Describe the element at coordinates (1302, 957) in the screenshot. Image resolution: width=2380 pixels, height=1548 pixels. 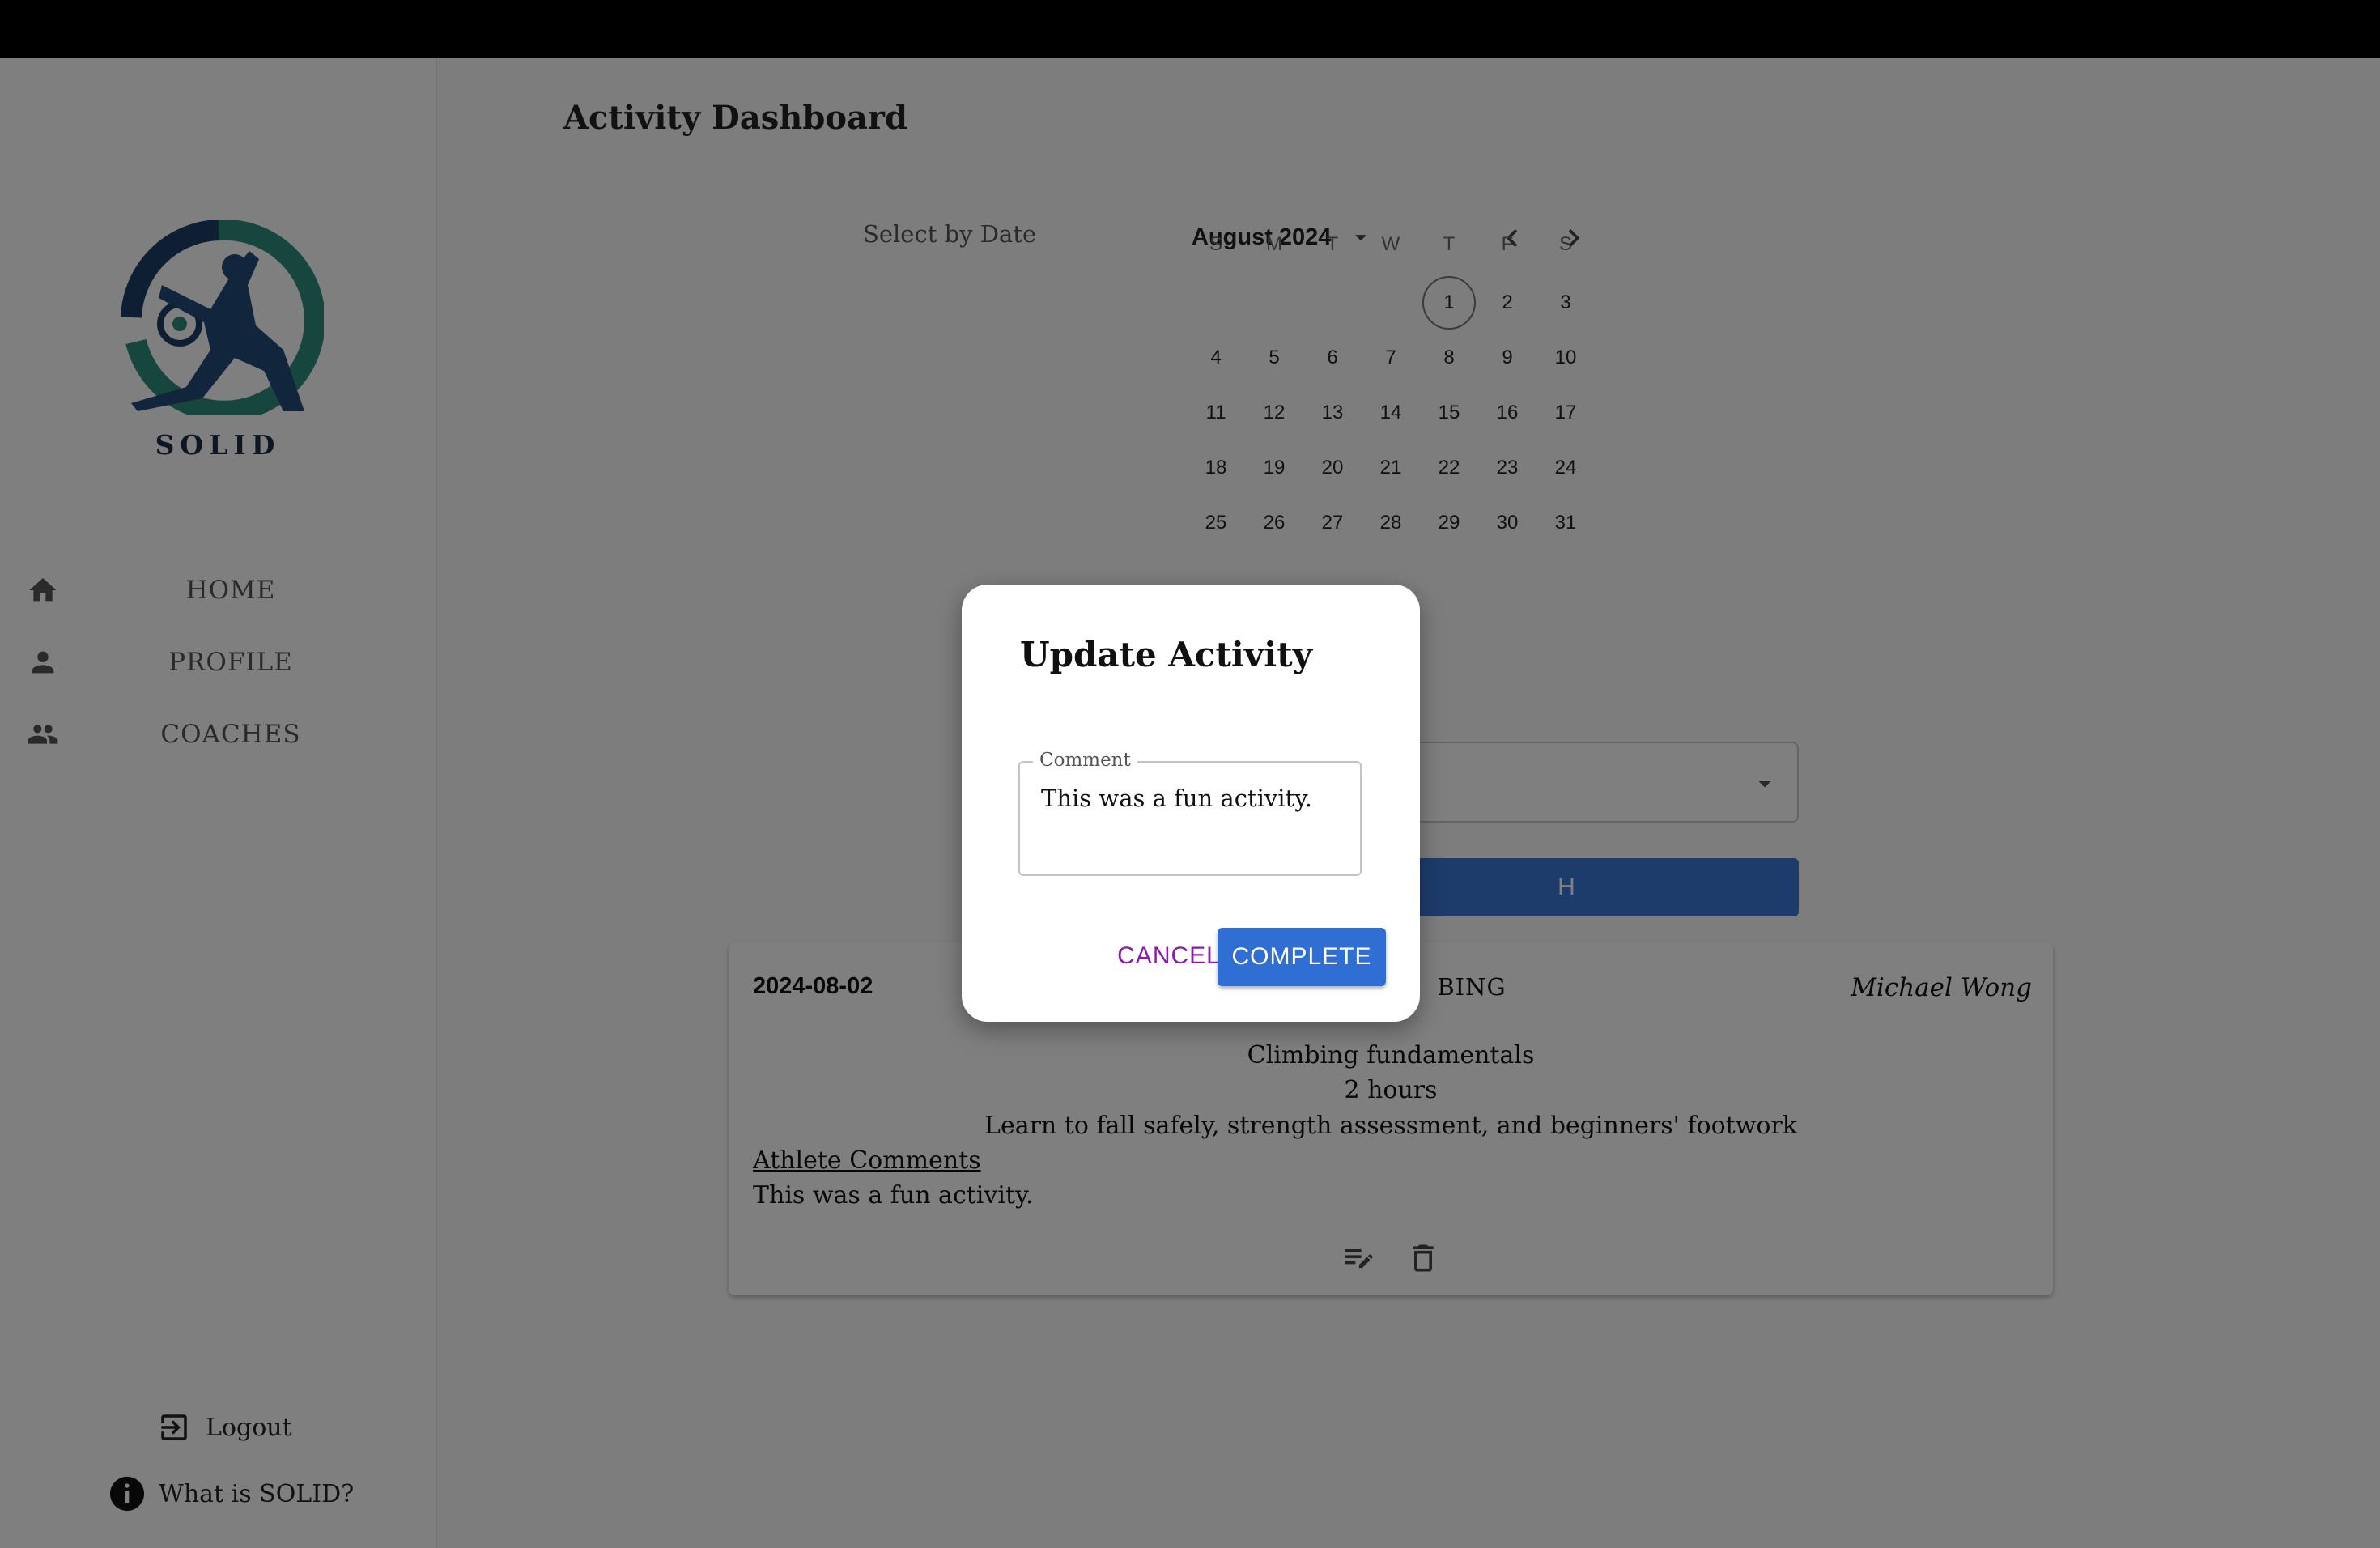
I see `complete-button: COMPLETE` at that location.